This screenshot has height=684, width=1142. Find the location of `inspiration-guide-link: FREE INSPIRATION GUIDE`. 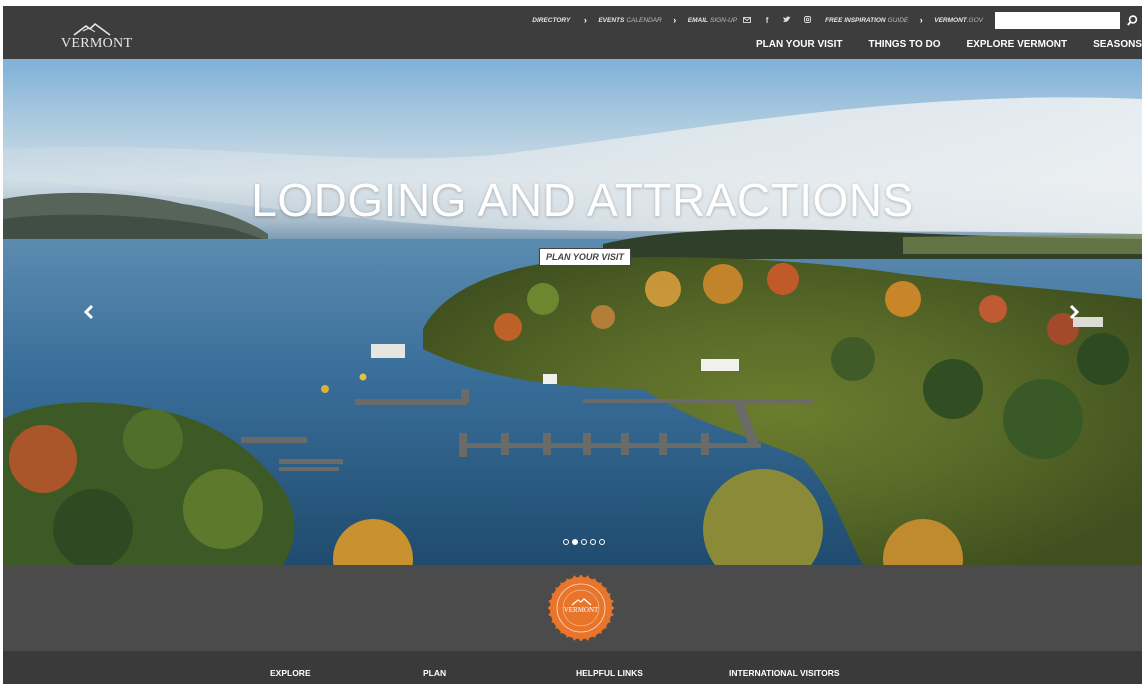

inspiration-guide-link: FREE INSPIRATION GUIDE is located at coordinates (866, 20).